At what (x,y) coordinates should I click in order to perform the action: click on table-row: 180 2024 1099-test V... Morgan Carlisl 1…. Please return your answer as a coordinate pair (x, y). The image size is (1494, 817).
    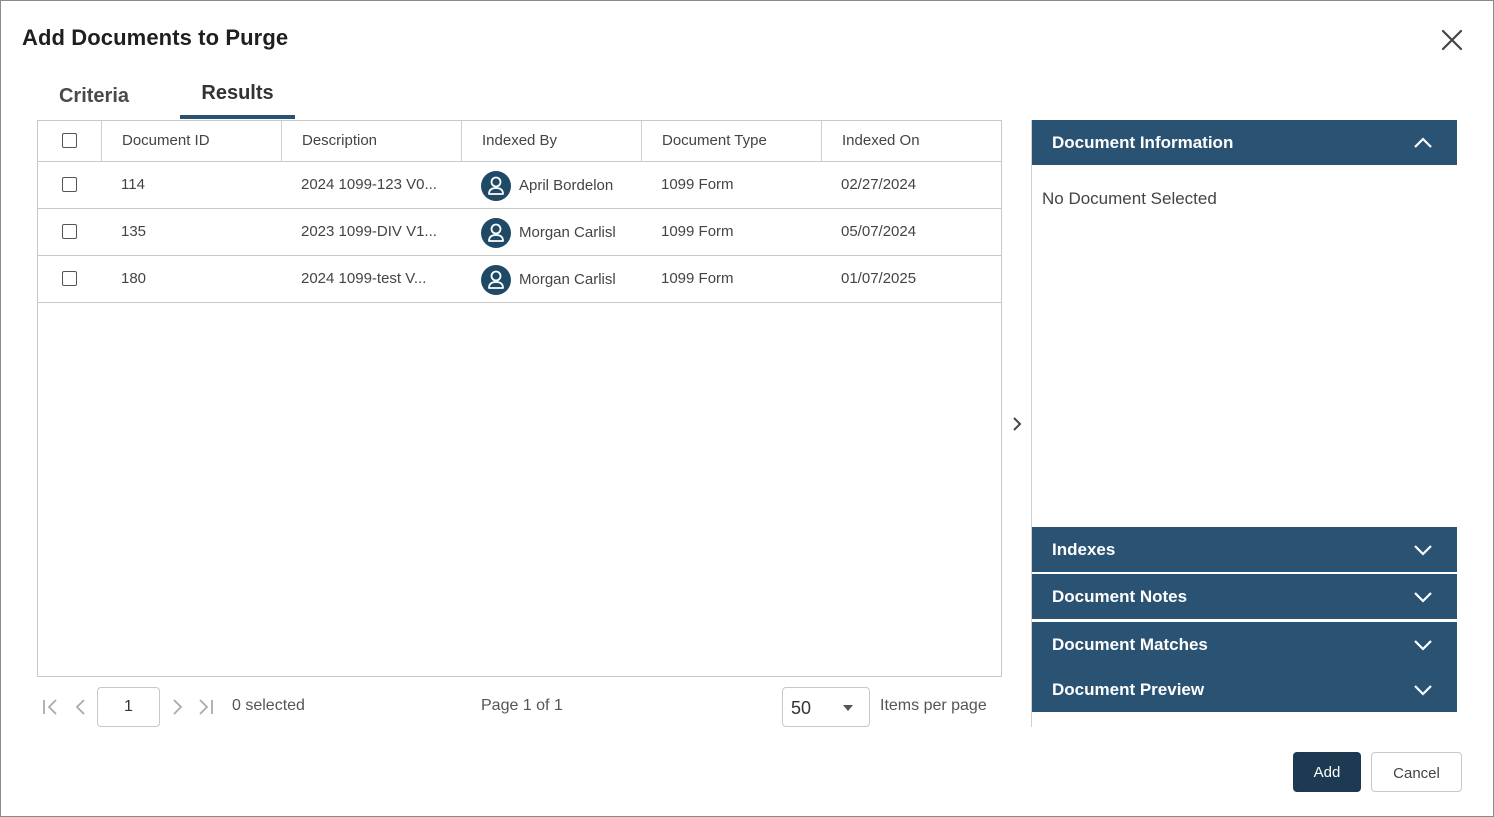
    Looking at the image, I should click on (519, 279).